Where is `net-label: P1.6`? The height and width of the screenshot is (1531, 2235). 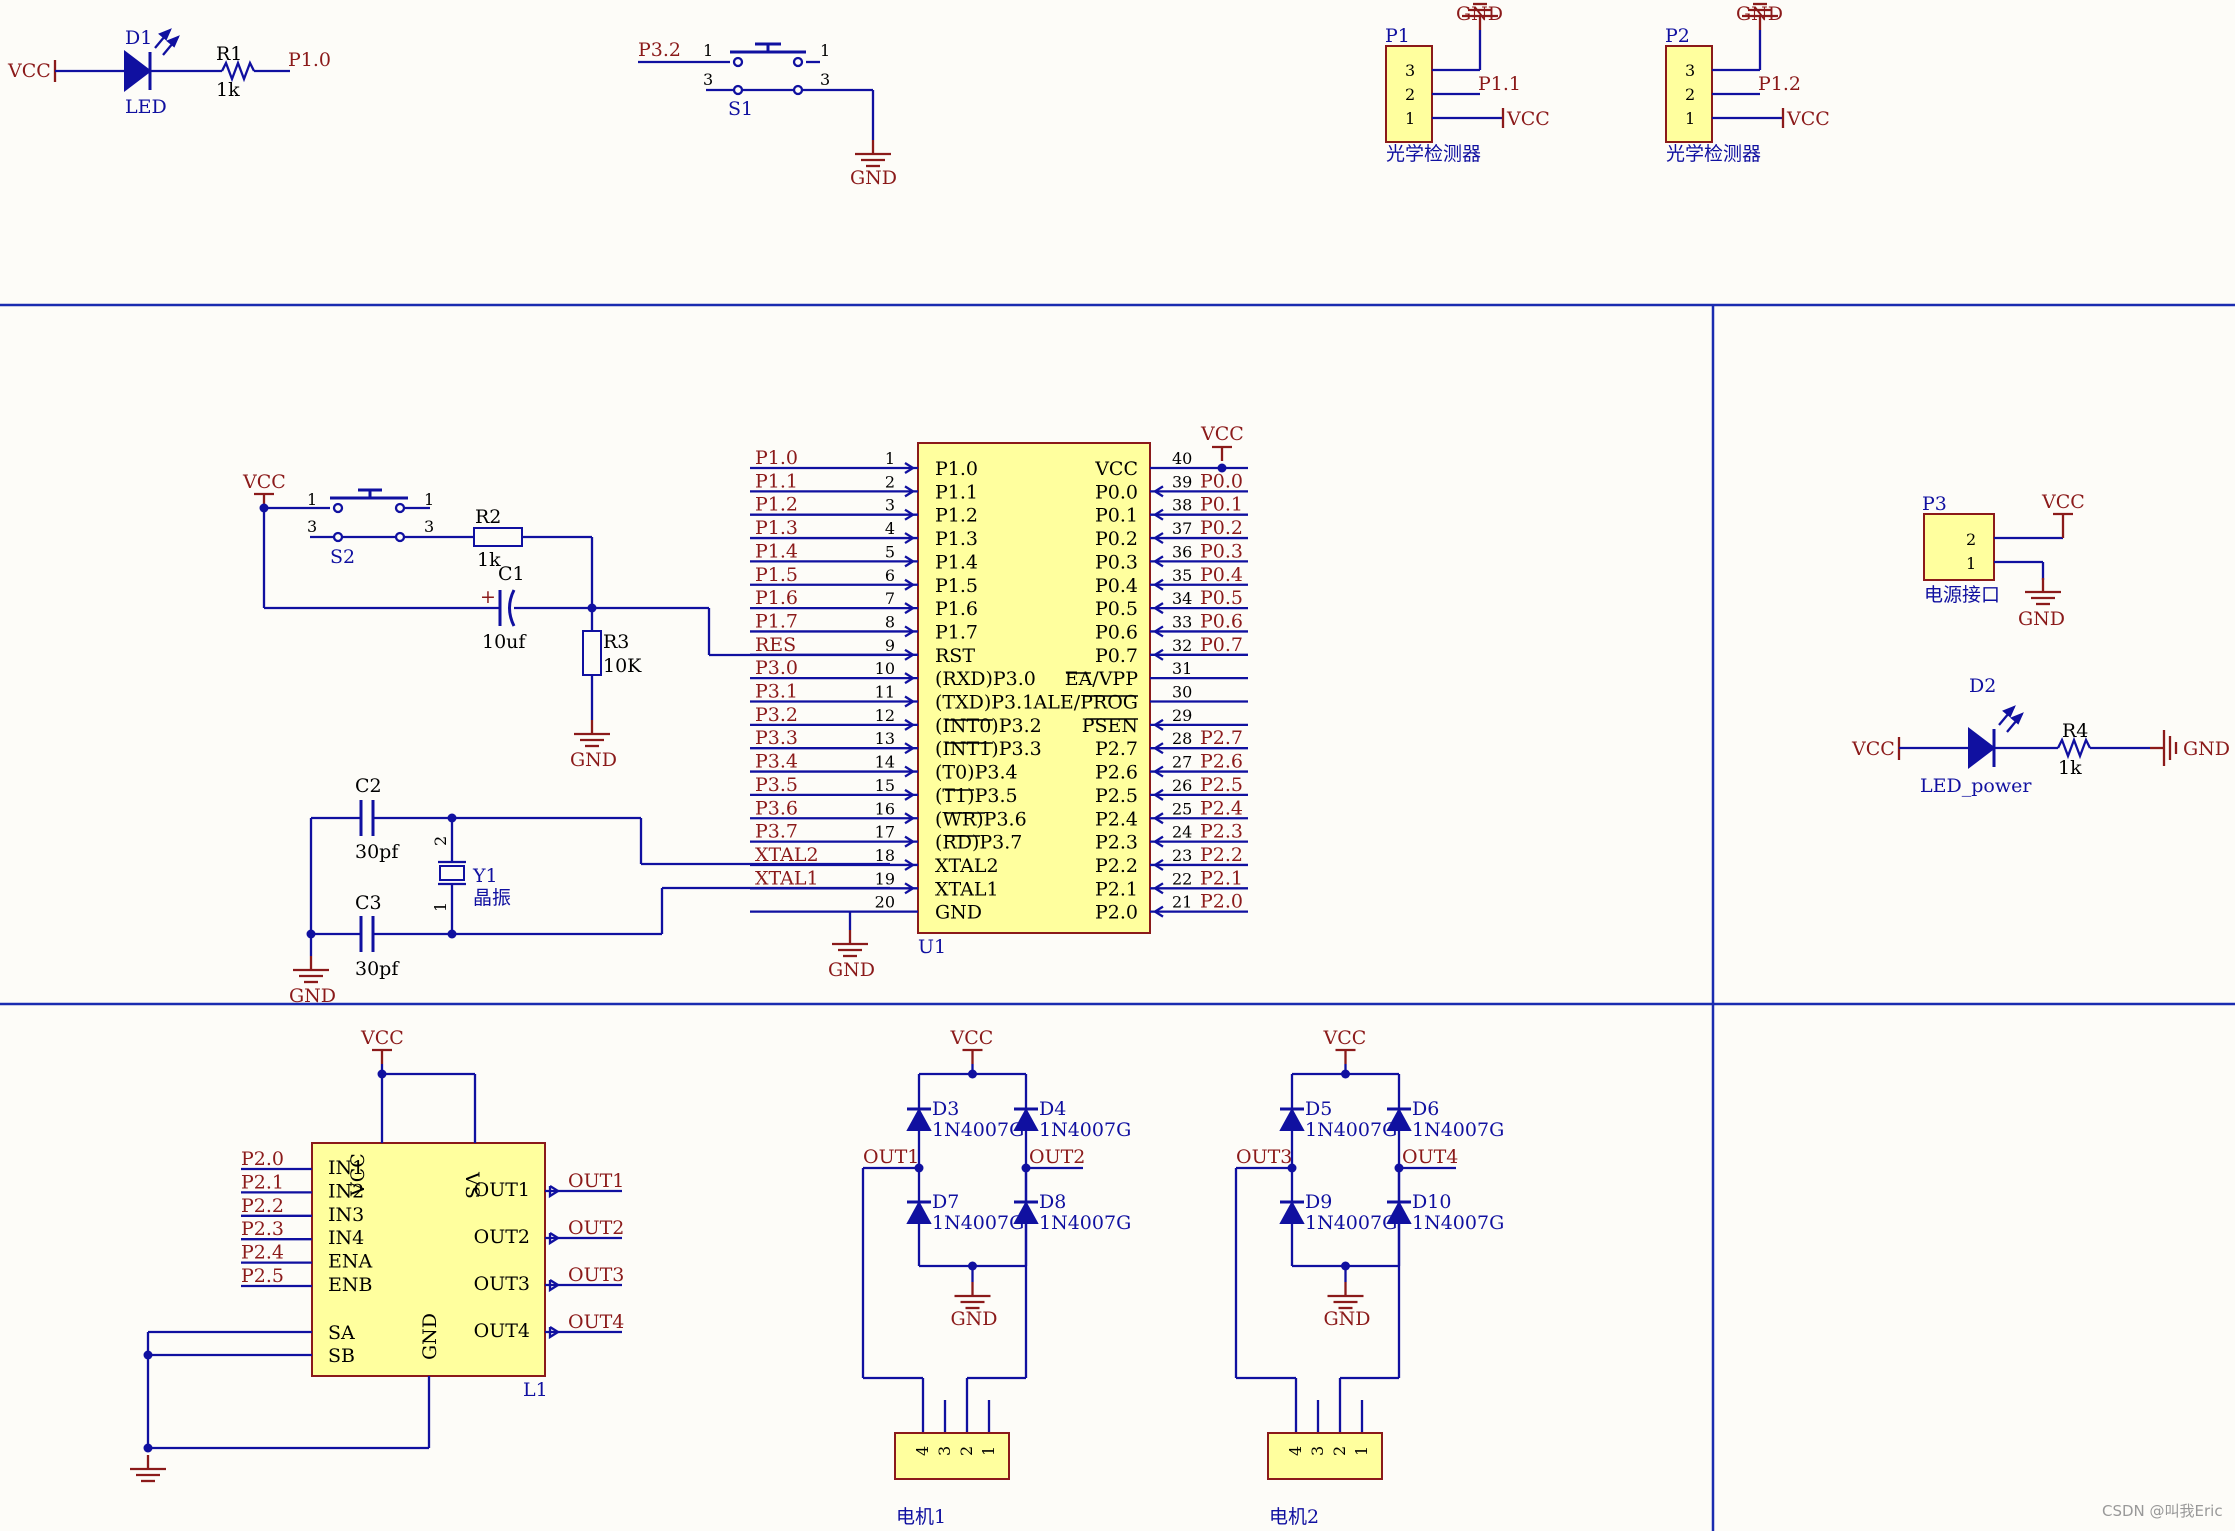
net-label: P1.6 is located at coordinates (776, 598).